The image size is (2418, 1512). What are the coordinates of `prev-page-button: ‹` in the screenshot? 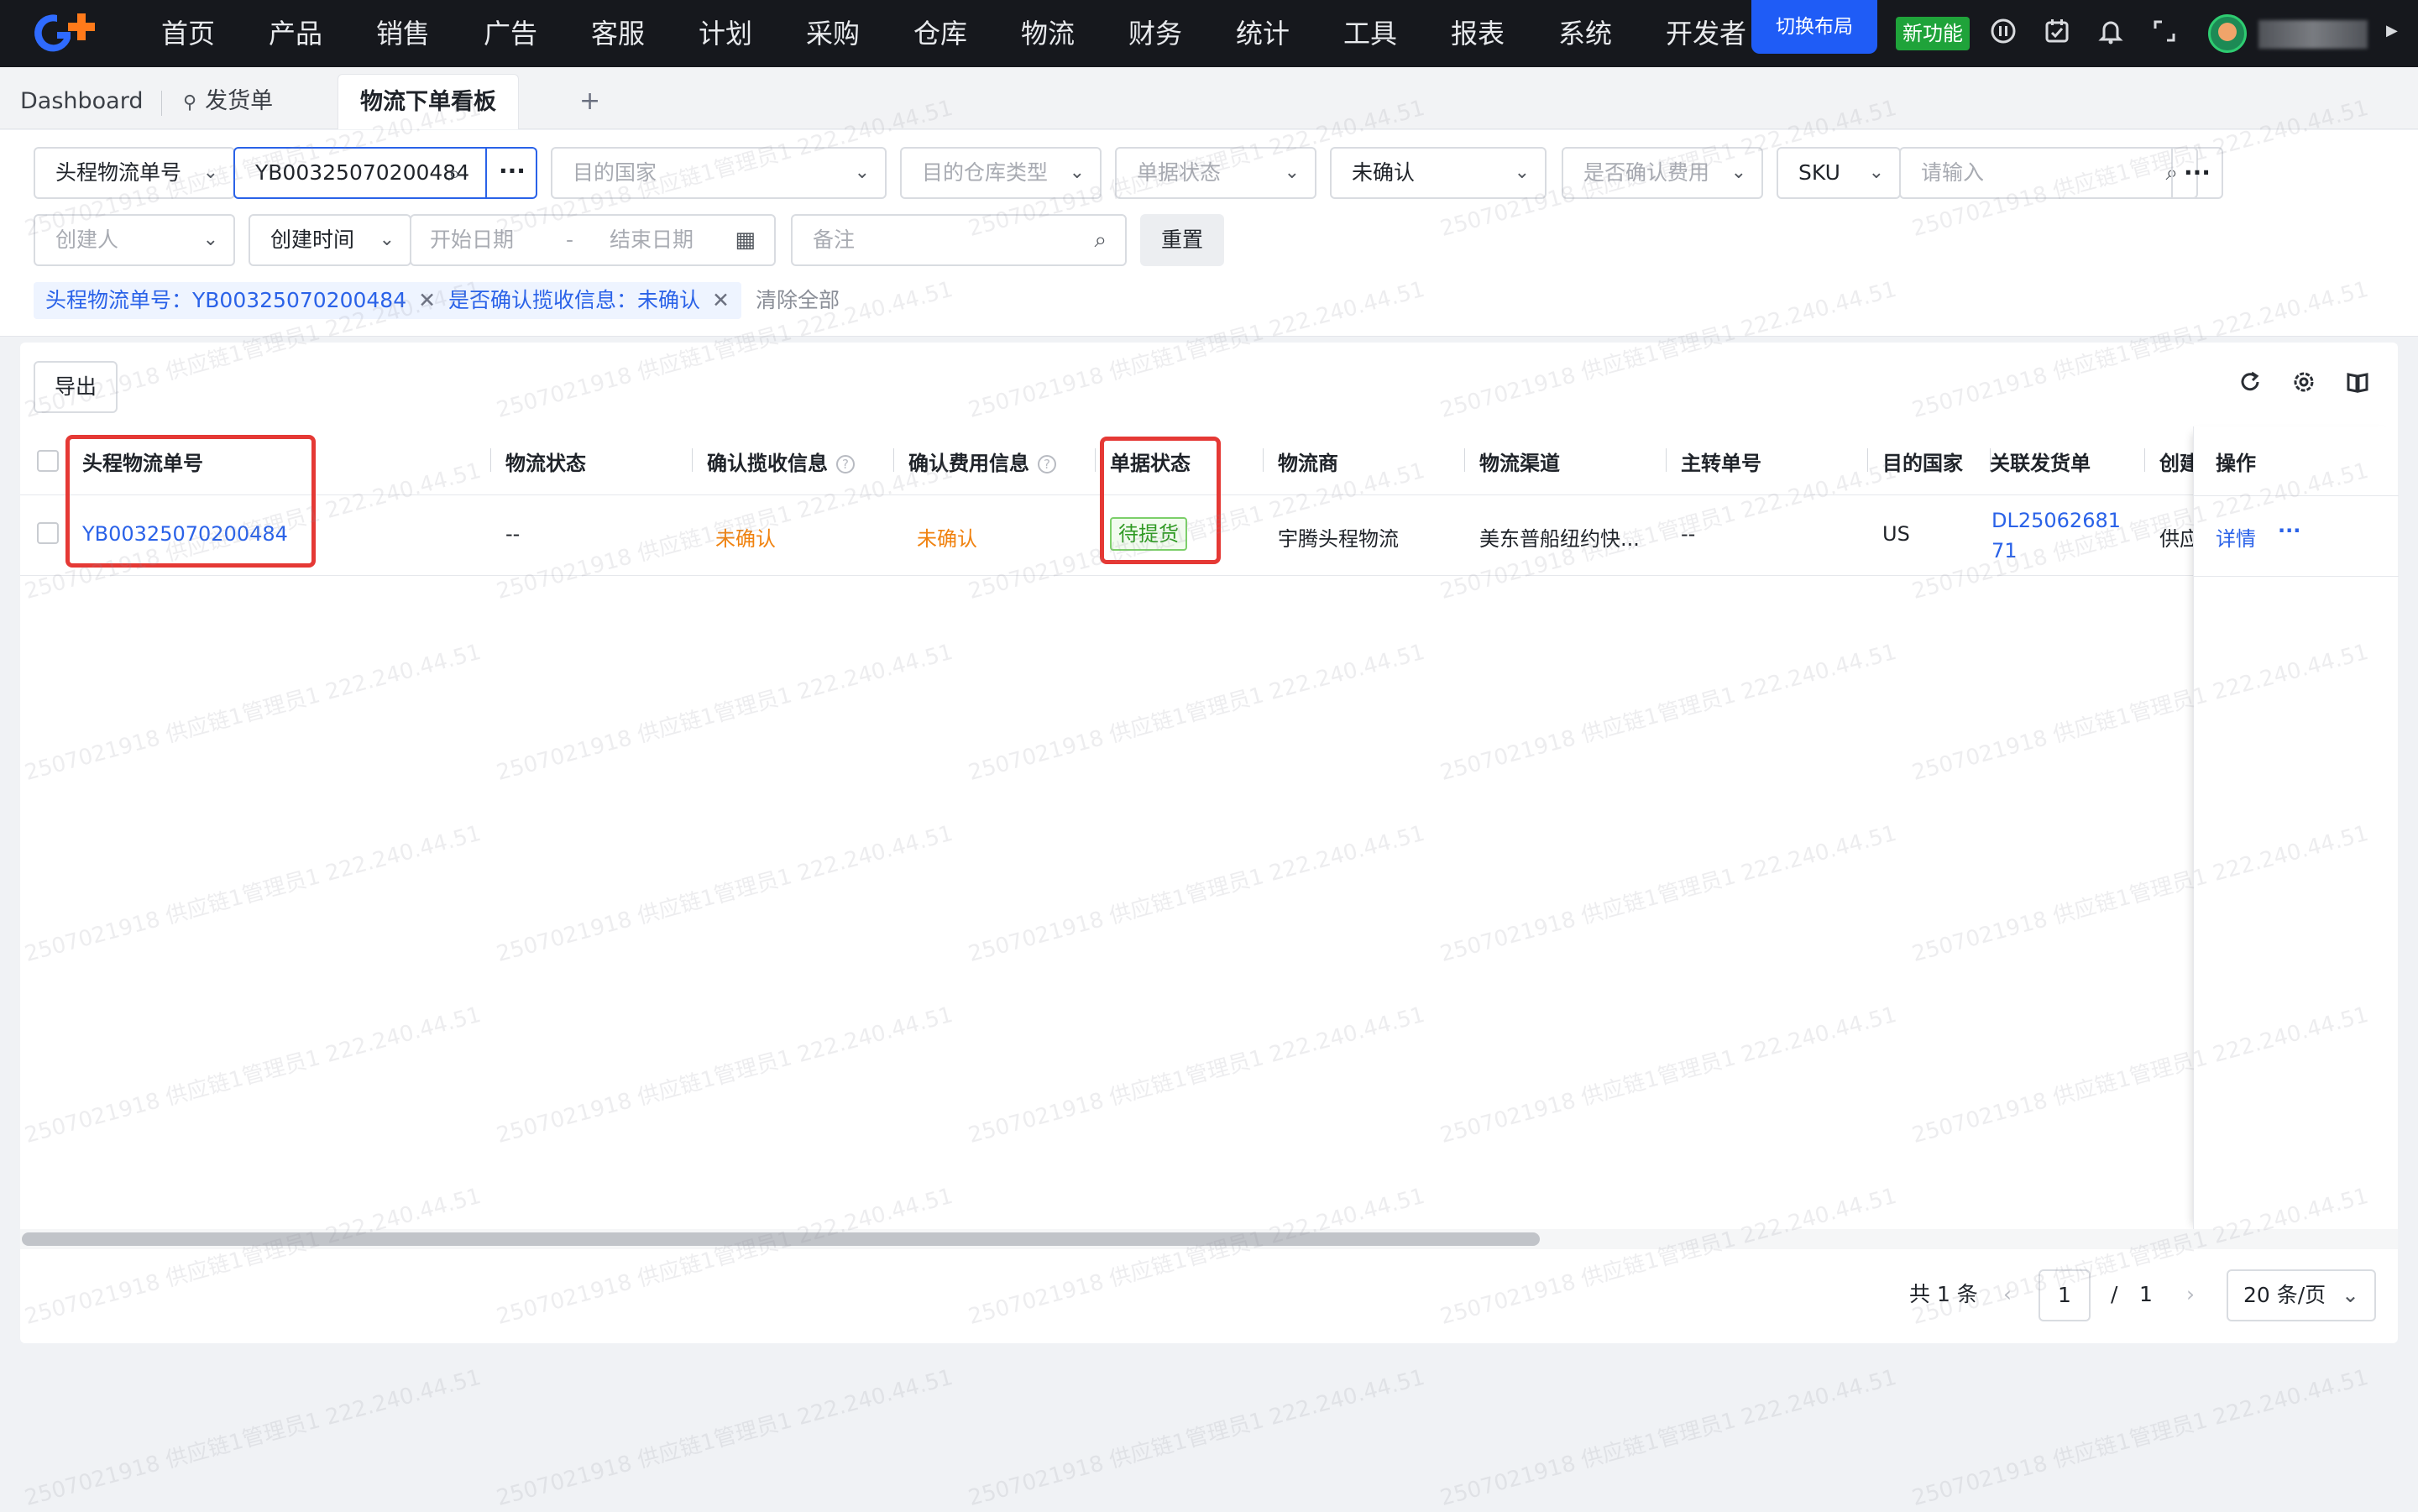 It's located at (2007, 1294).